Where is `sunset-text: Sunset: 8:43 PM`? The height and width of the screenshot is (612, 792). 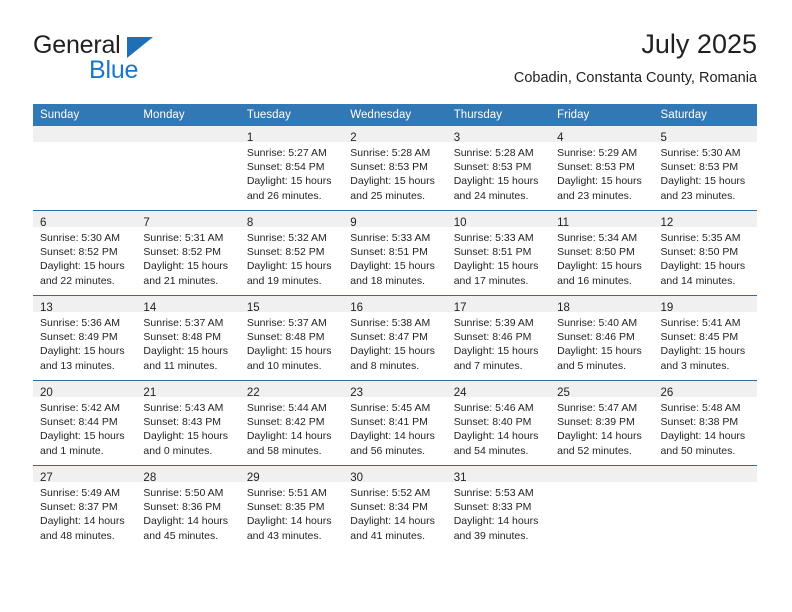
sunset-text: Sunset: 8:43 PM is located at coordinates (182, 422).